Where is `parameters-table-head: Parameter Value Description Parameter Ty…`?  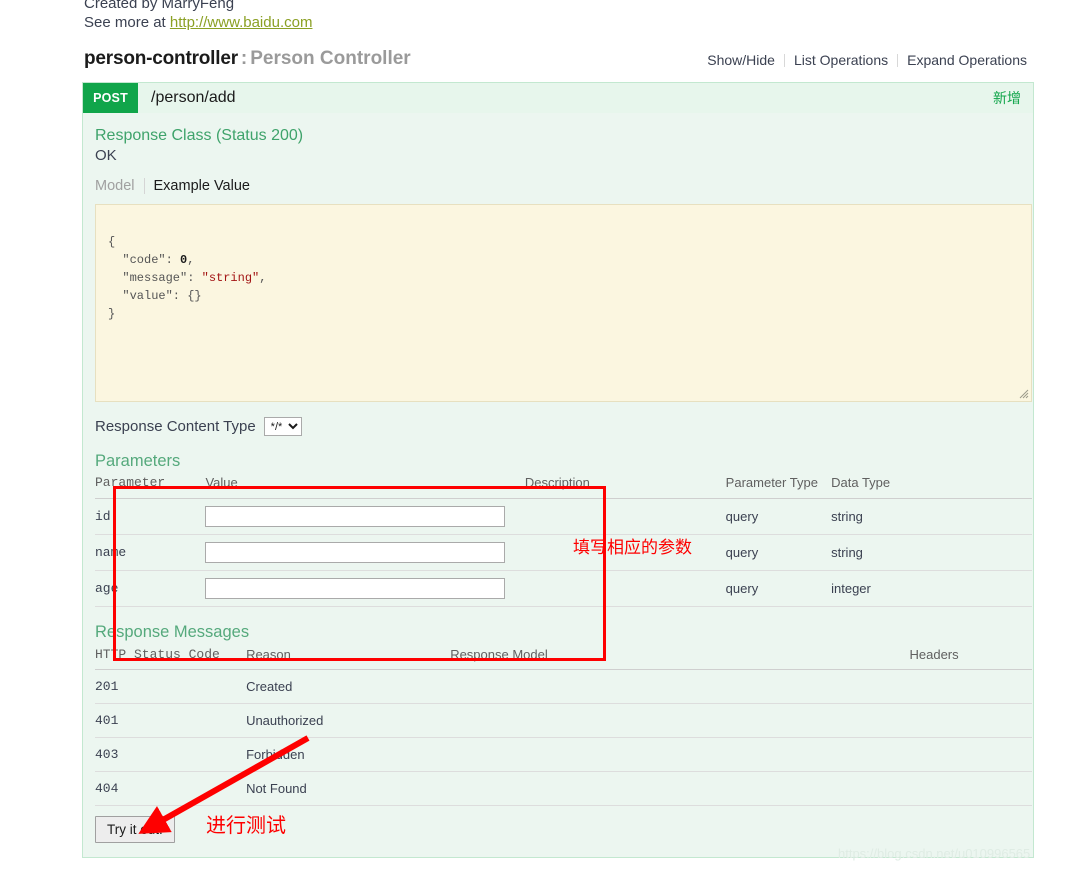
parameters-table-head: Parameter Value Description Parameter Ty… is located at coordinates (563, 486).